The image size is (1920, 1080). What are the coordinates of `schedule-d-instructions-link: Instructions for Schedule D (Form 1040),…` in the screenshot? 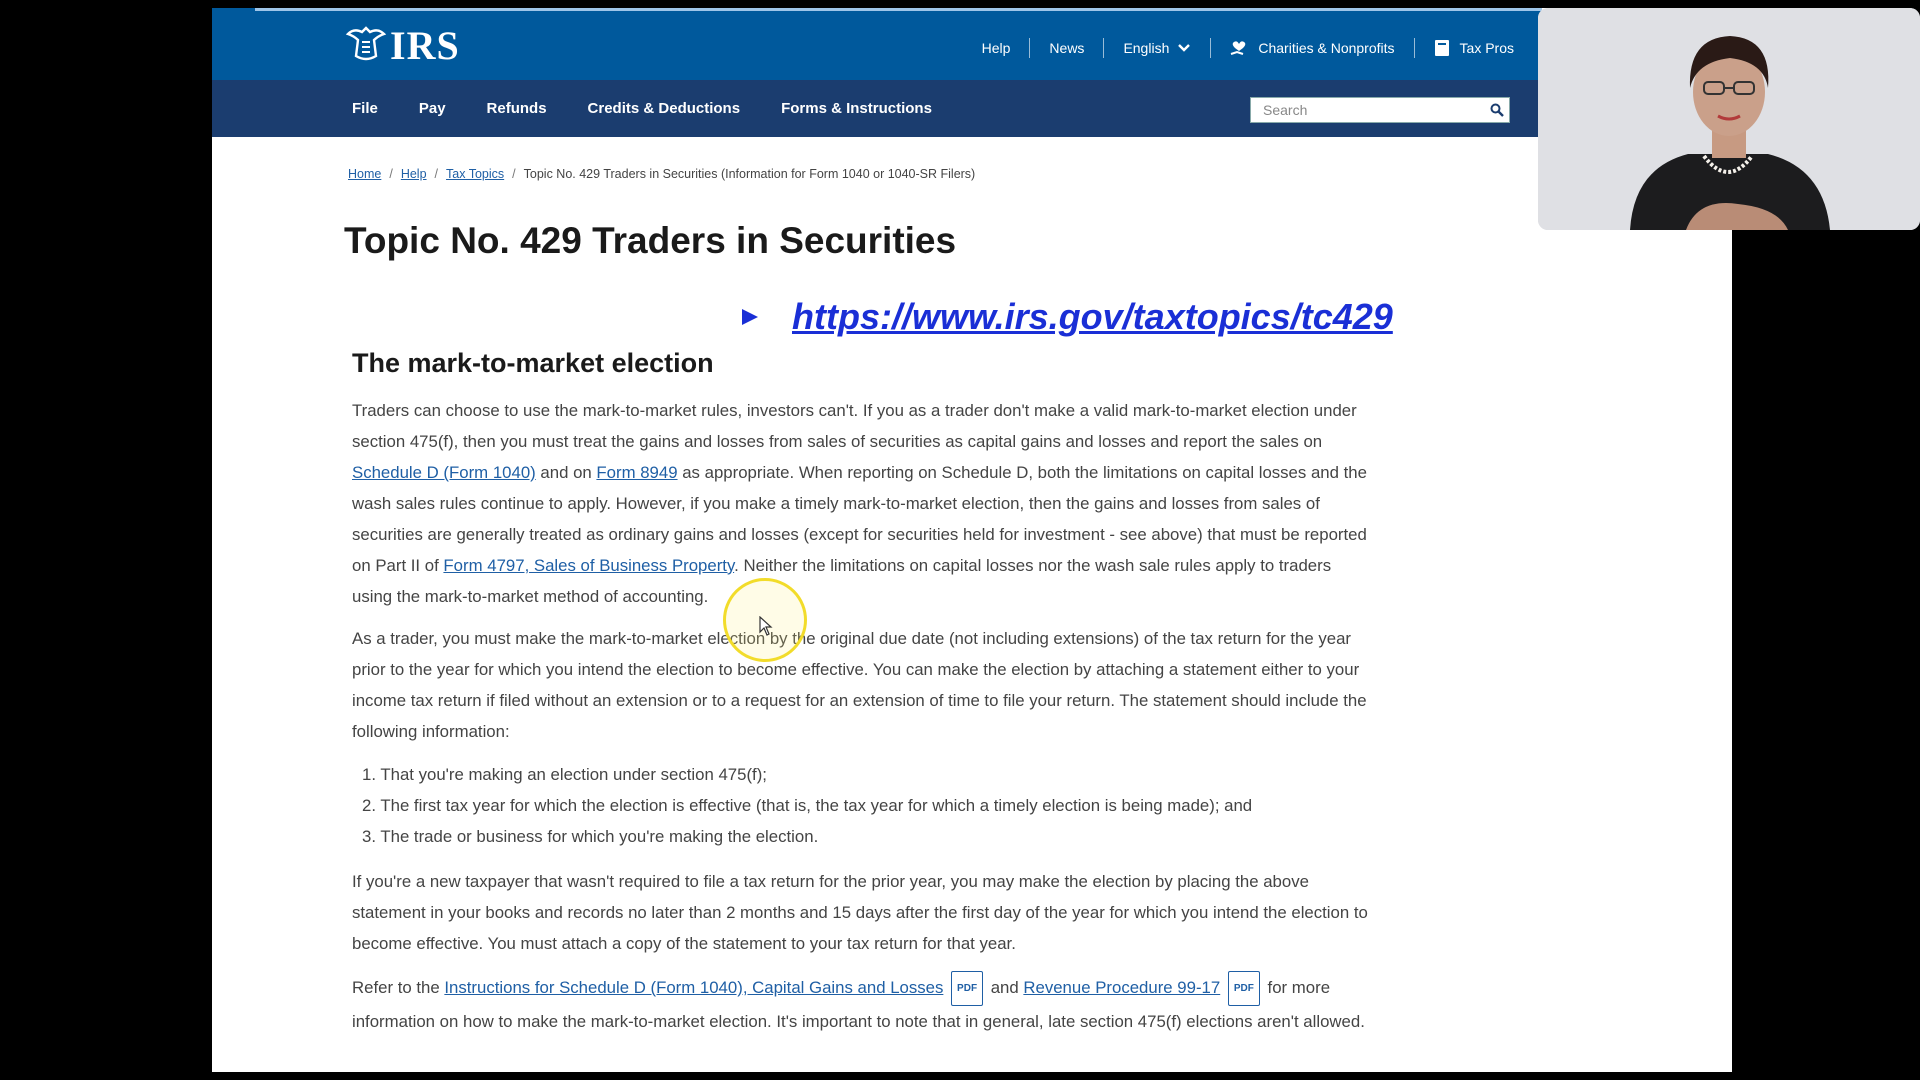 It's located at (693, 987).